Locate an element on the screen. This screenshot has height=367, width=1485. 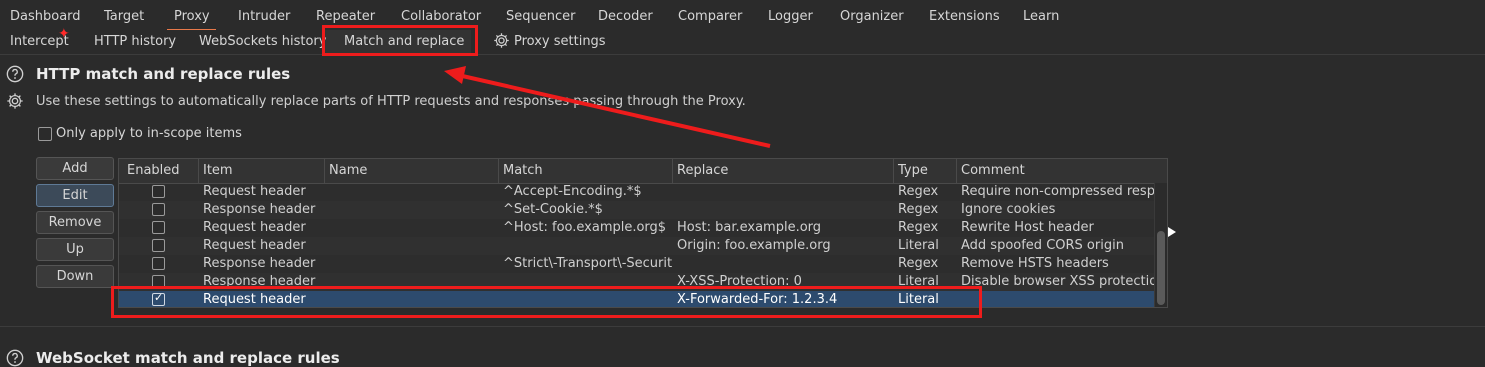
column-match: Match is located at coordinates (586, 171).